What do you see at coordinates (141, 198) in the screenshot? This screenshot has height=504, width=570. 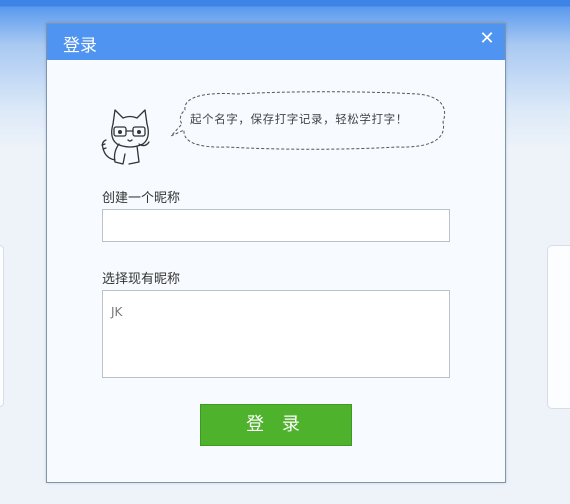 I see `create-nickname-label: 创建一个昵称` at bounding box center [141, 198].